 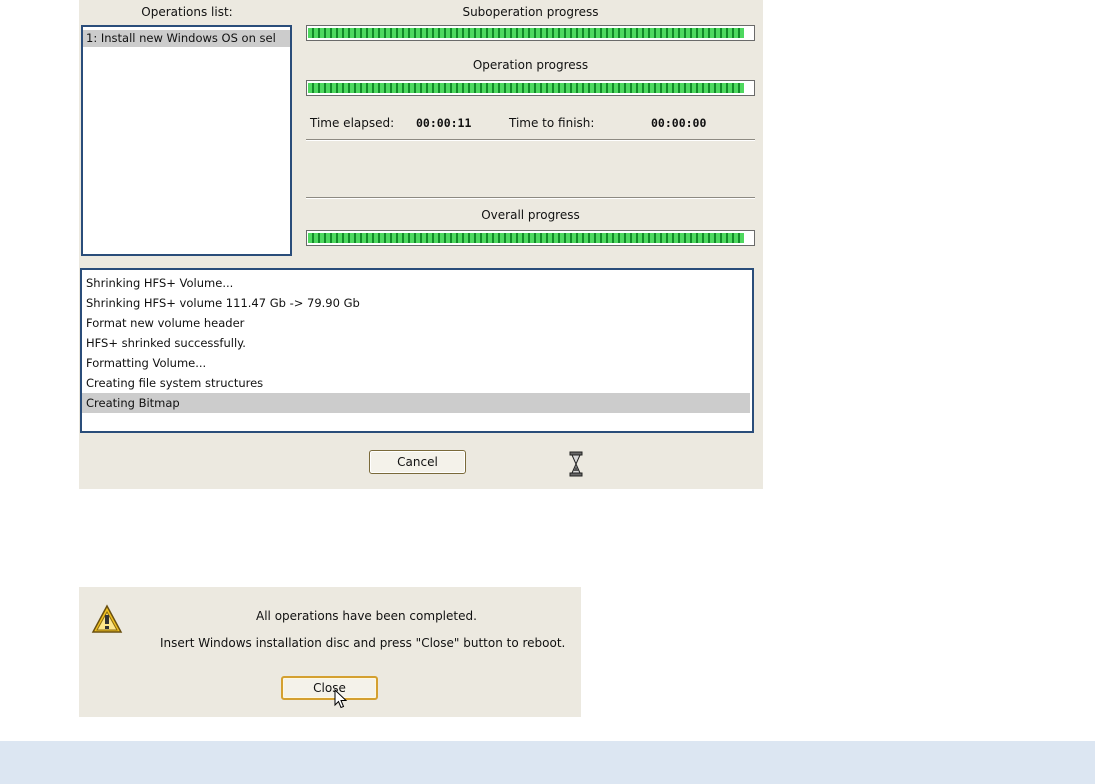 I want to click on operations-list: 1: Install new Windows OS on sel, so click(x=186, y=140).